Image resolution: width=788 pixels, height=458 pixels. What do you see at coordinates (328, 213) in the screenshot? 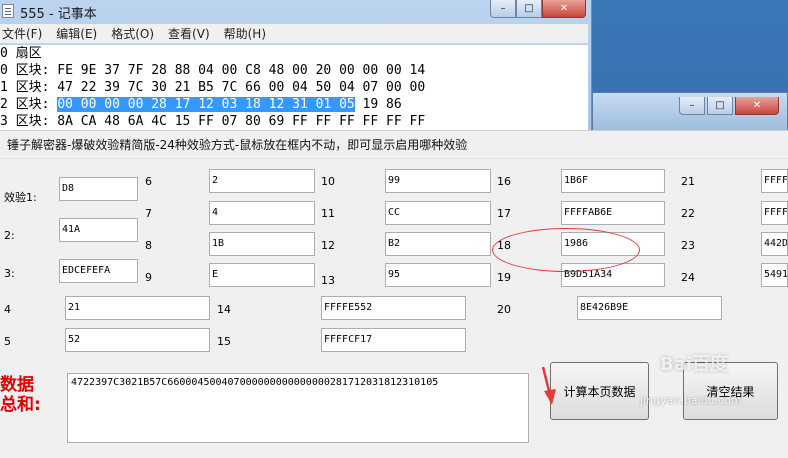
I see `field-number-label: 11` at bounding box center [328, 213].